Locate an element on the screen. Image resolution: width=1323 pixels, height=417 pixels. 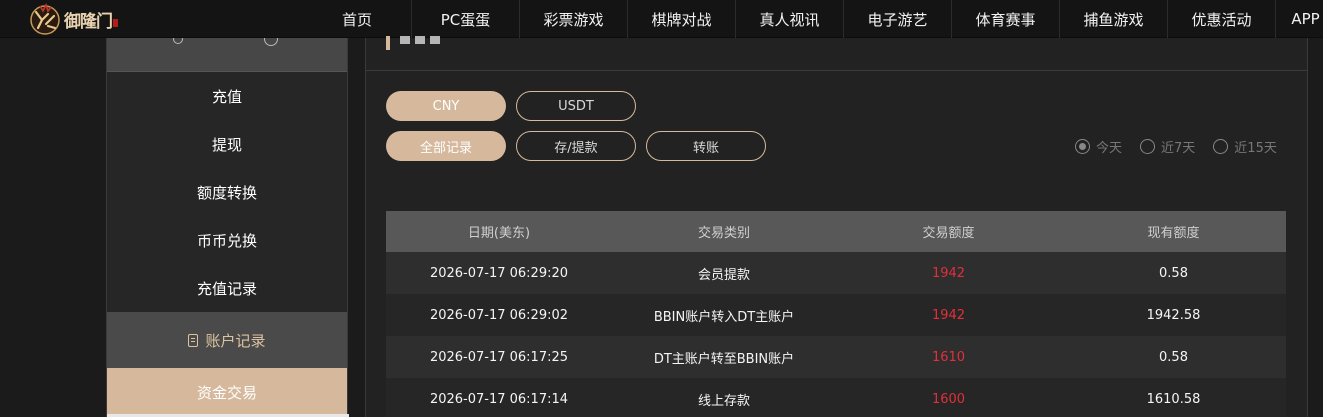
sidebar-item-fund-transactions: 资金交易 is located at coordinates (227, 392).